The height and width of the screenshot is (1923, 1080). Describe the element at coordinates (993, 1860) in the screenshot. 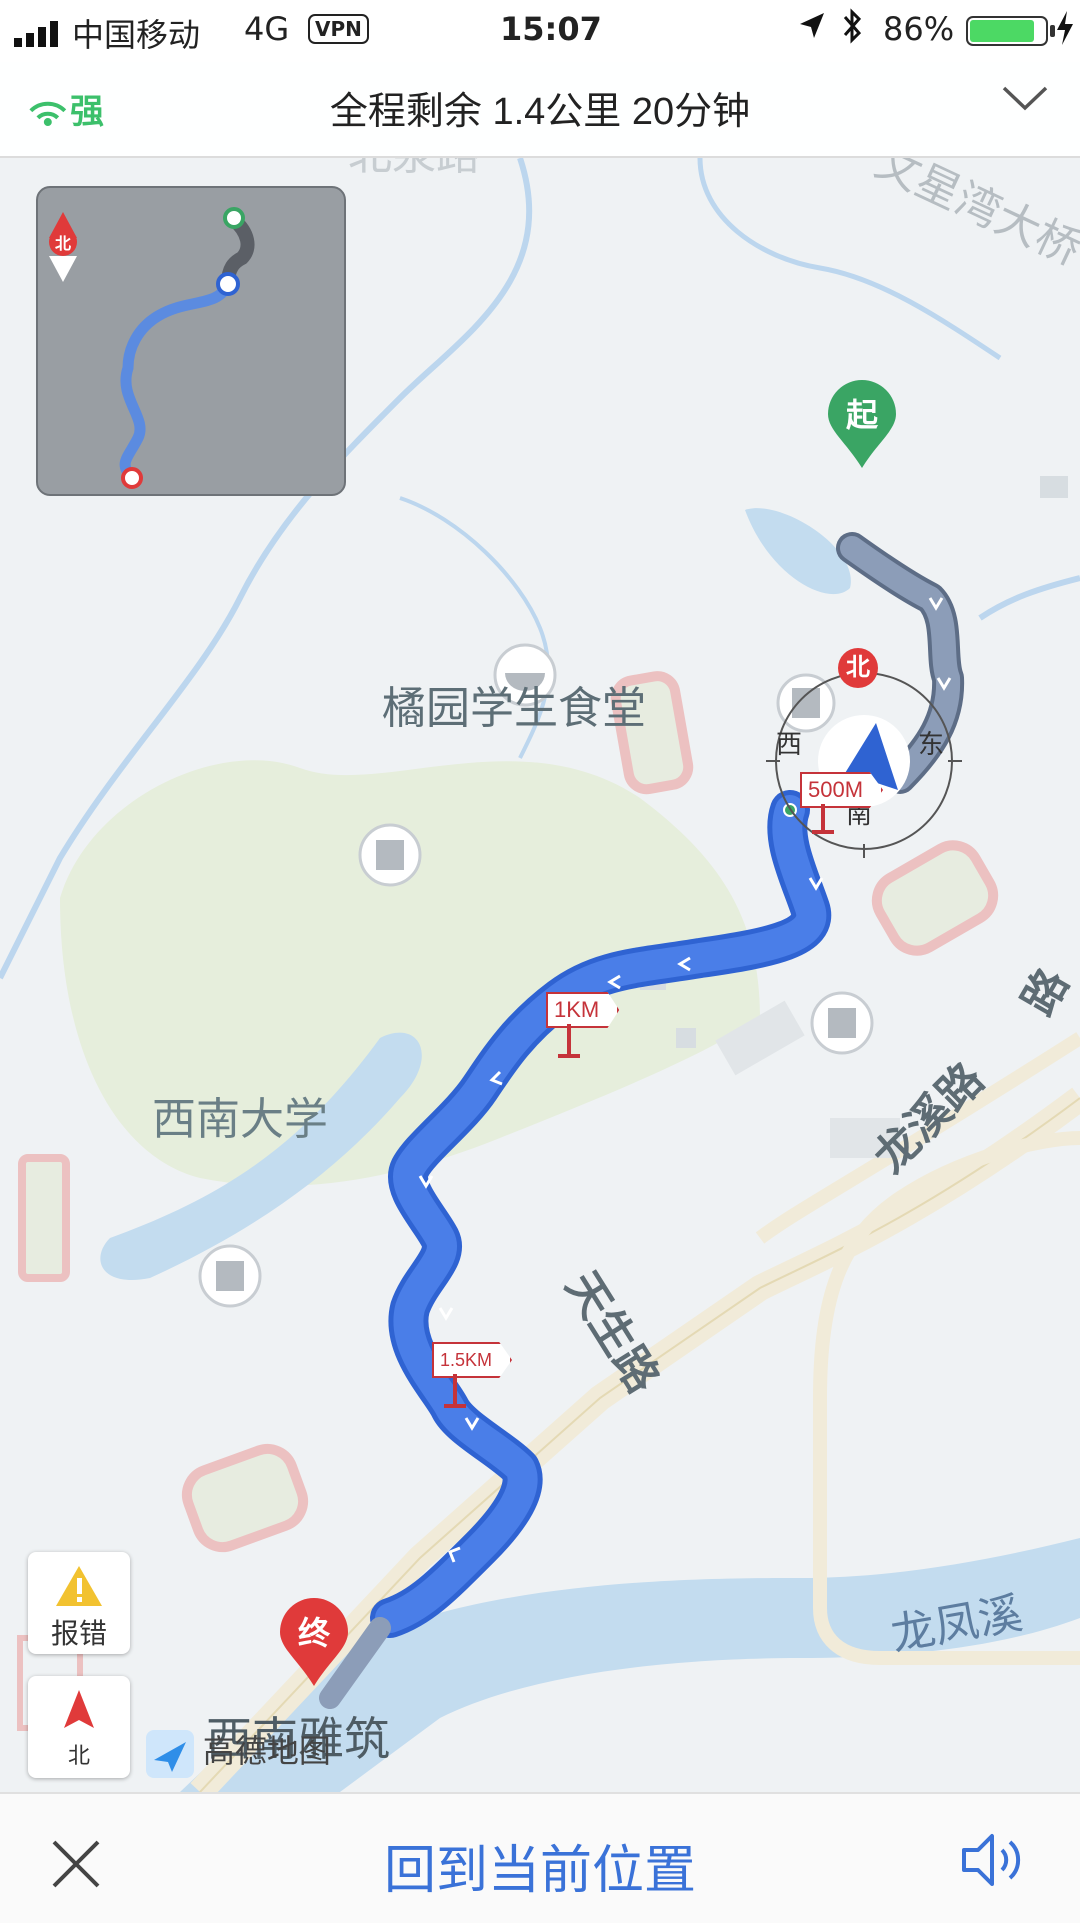

I see `speaker-icon` at that location.